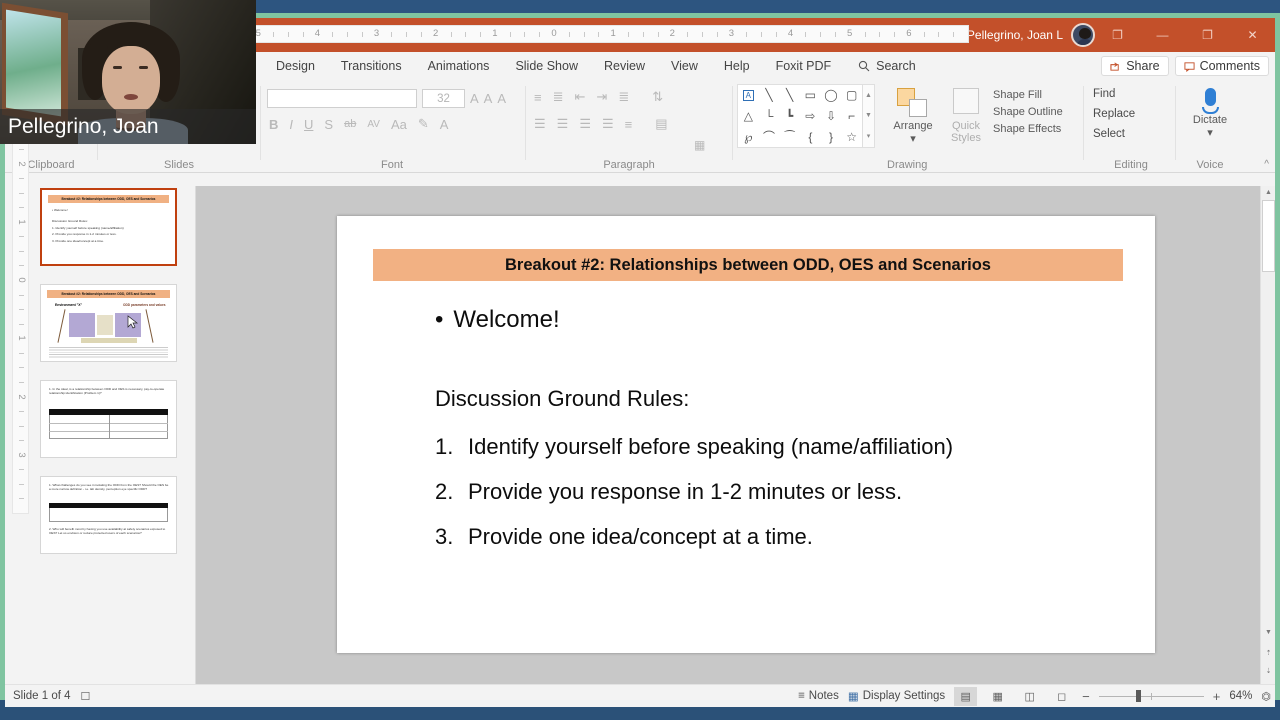 This screenshot has height=720, width=1280. What do you see at coordinates (831, 116) in the screenshot?
I see `shape-down-arrow-icon: ⇩` at bounding box center [831, 116].